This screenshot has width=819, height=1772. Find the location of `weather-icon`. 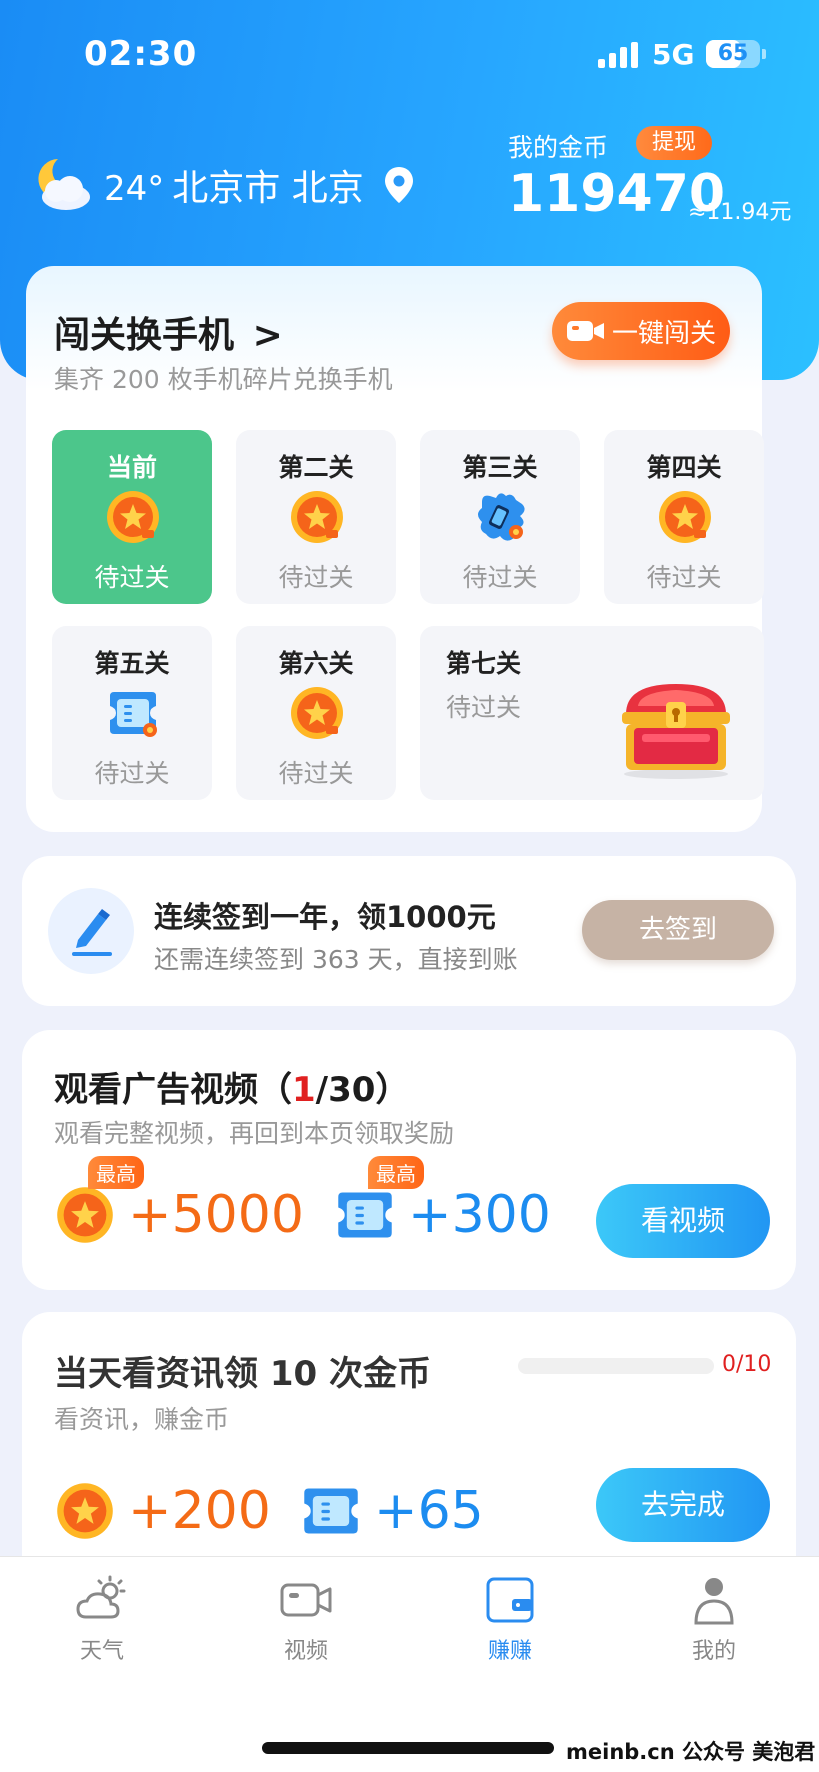

weather-icon is located at coordinates (101, 1597).